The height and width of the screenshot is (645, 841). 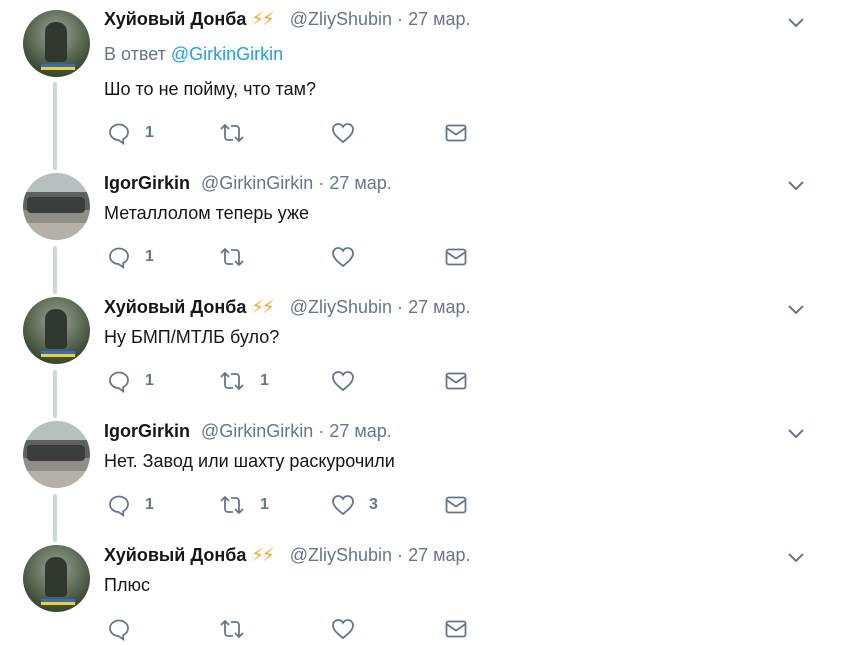 What do you see at coordinates (127, 585) in the screenshot?
I see `tweet-text: Плюс` at bounding box center [127, 585].